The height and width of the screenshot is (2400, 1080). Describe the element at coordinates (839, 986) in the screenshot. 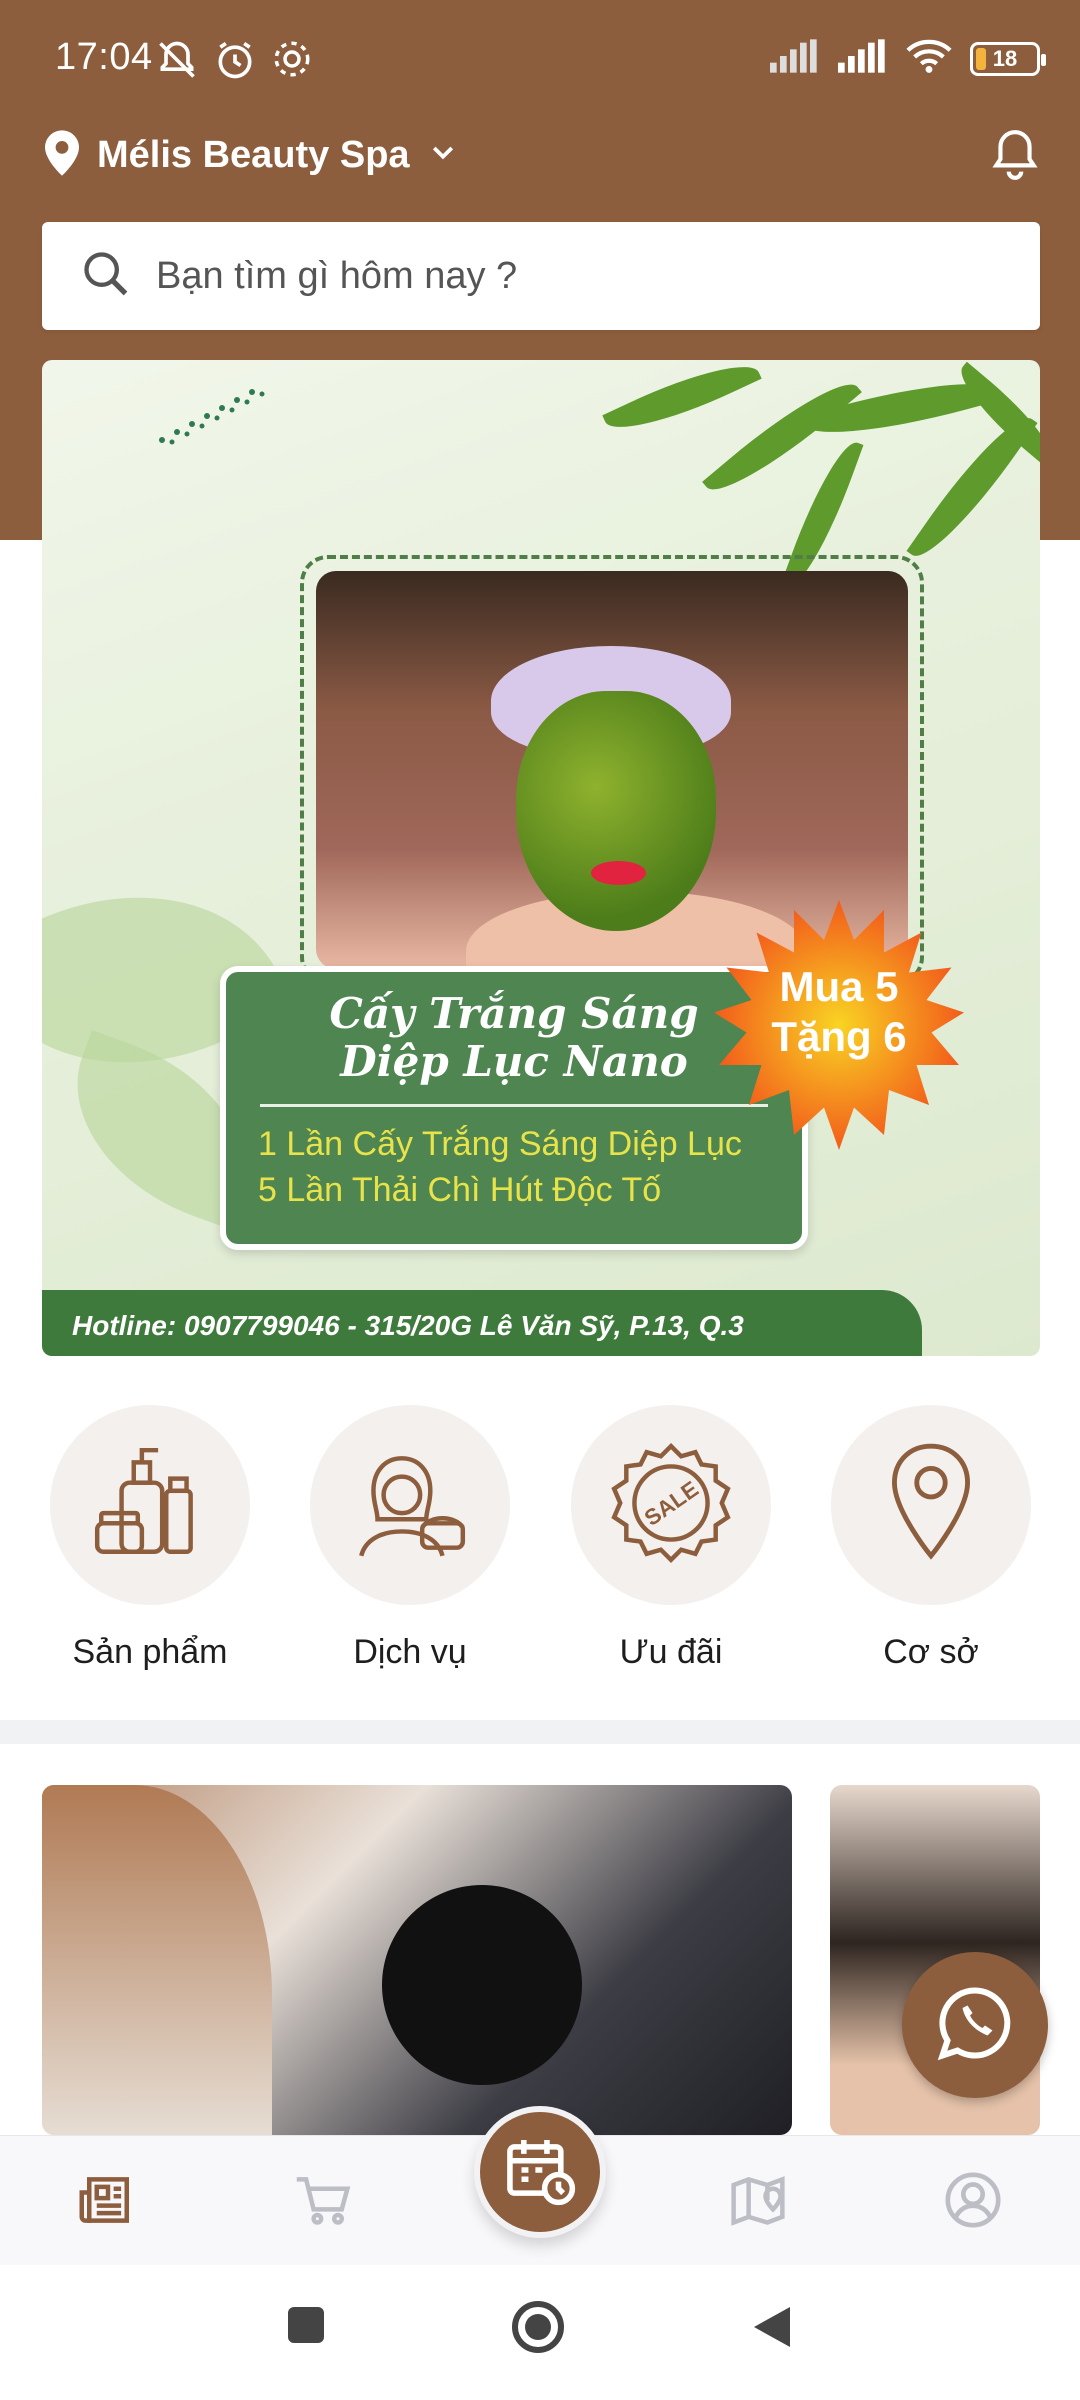

I see `badge-line1: Mua 5` at that location.